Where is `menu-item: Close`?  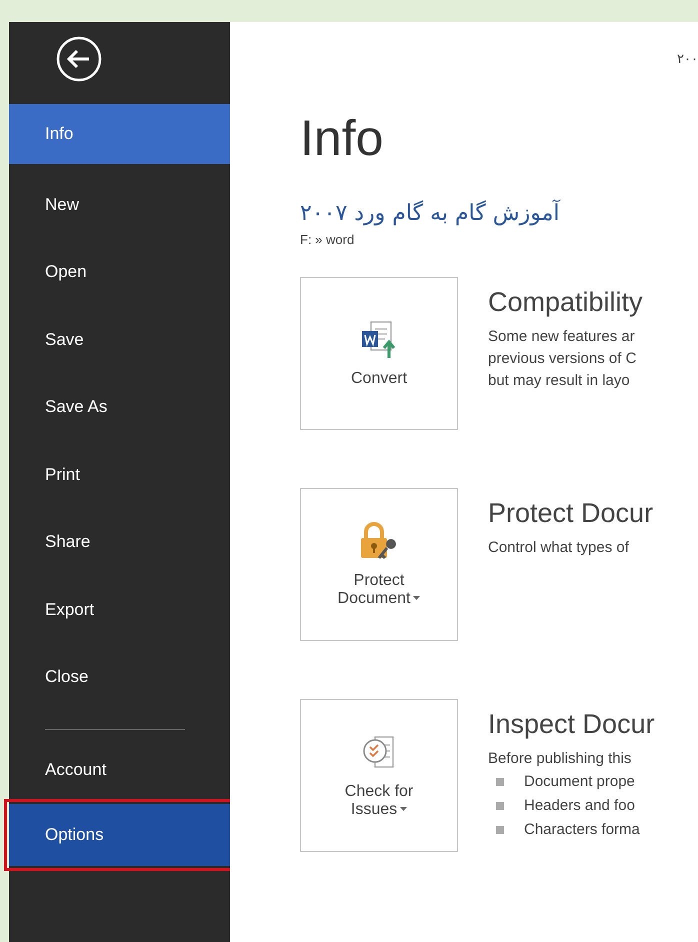 menu-item: Close is located at coordinates (119, 677).